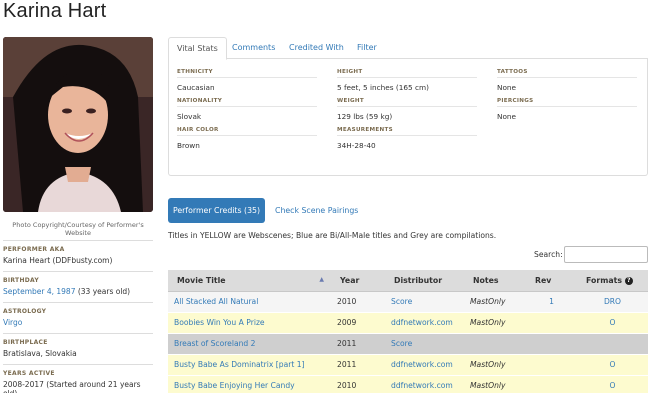 The width and height of the screenshot is (650, 393). Describe the element at coordinates (567, 102) in the screenshot. I see `stat-label: PIERCINGS` at that location.